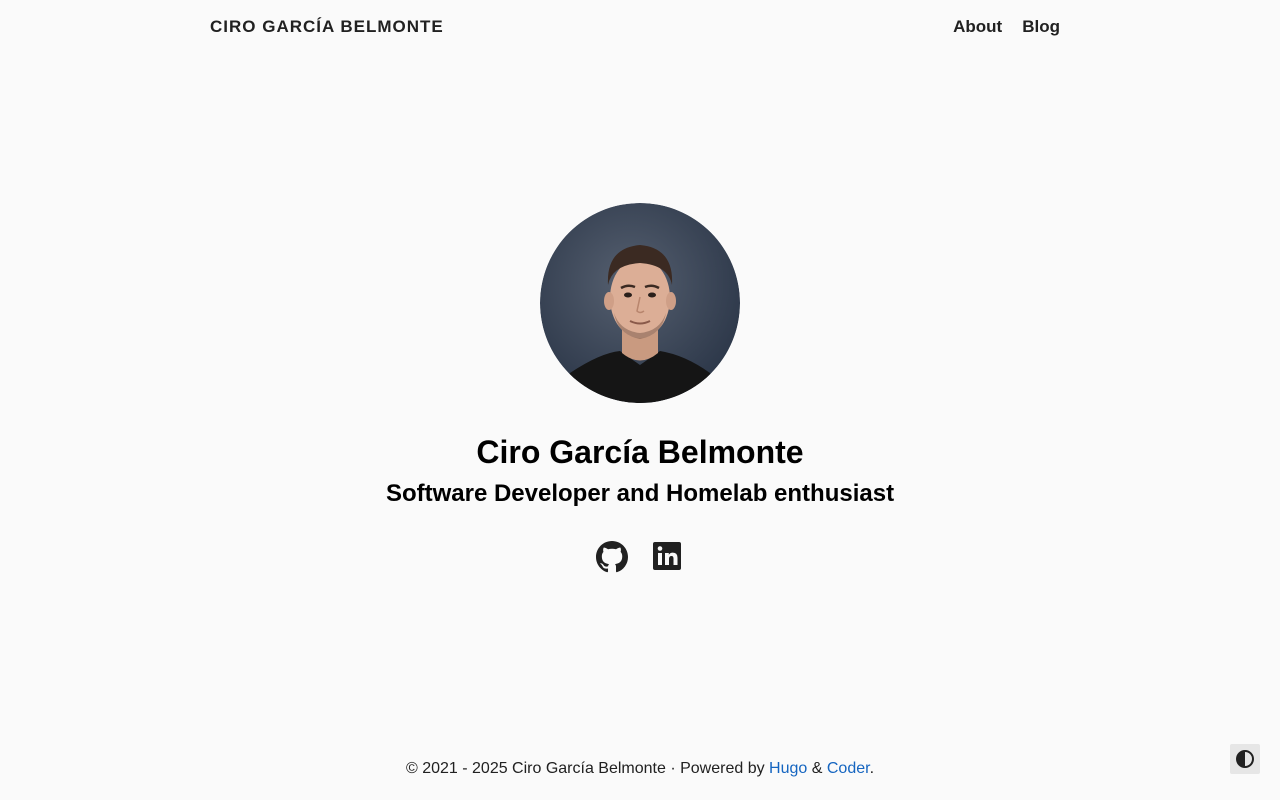 This screenshot has height=800, width=1280. I want to click on hugo-link: Hugo, so click(788, 768).